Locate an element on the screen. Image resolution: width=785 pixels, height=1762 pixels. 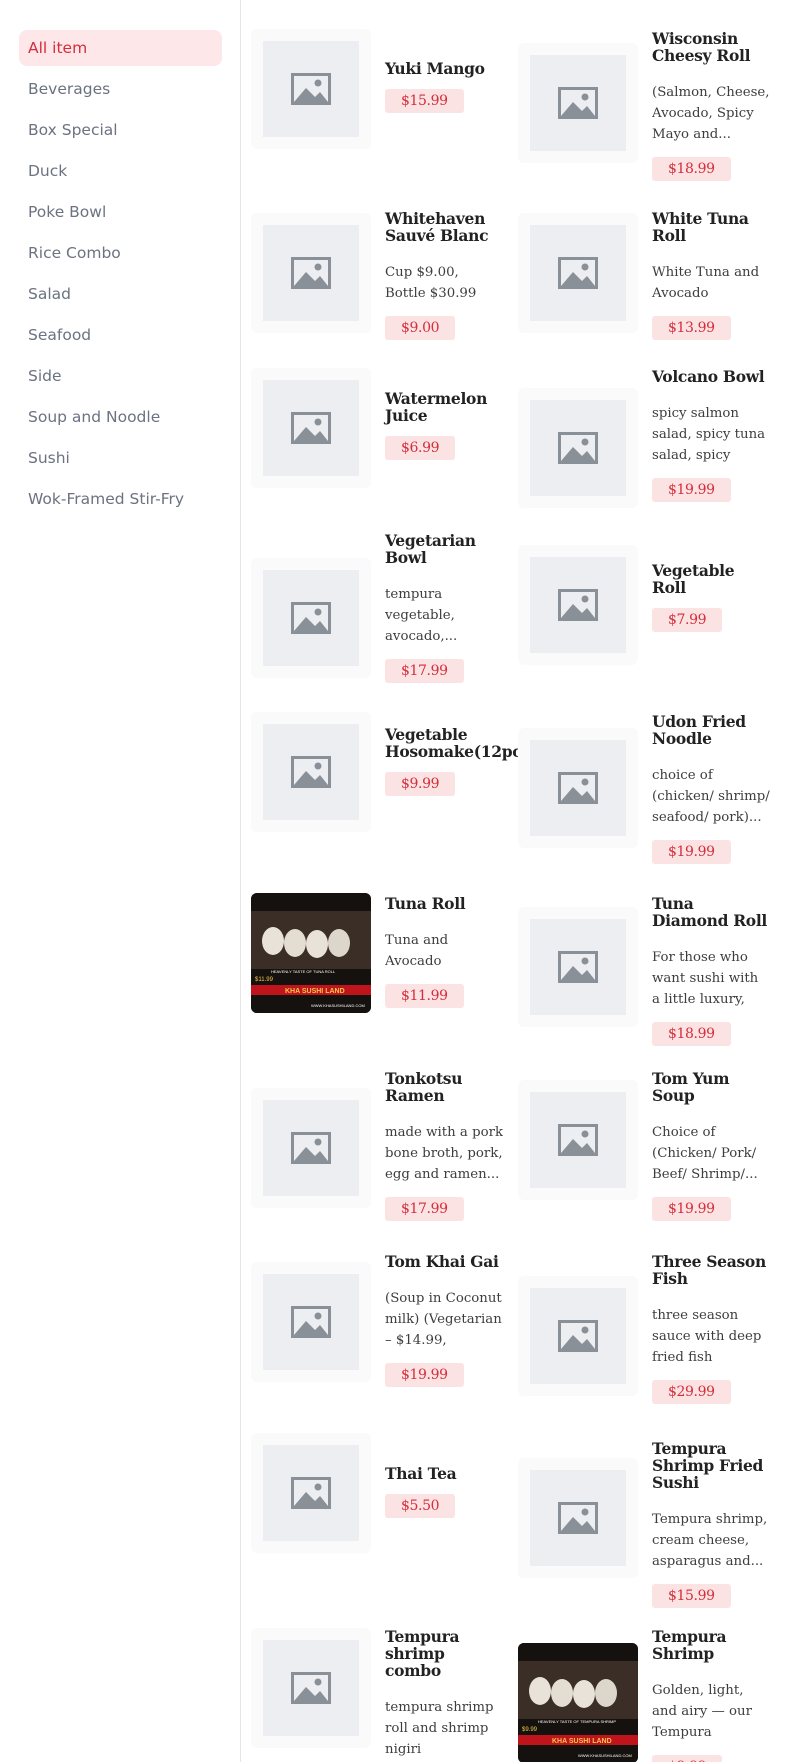
menu-item-name: Tempura Shrimp is located at coordinates (711, 1645).